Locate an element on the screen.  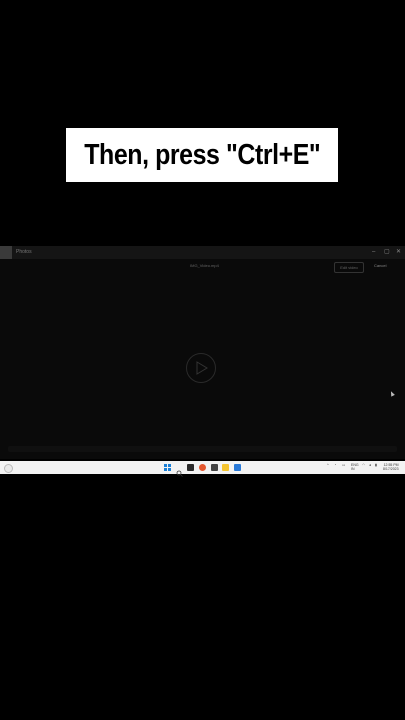
minimize-button: – is located at coordinates (373, 252).